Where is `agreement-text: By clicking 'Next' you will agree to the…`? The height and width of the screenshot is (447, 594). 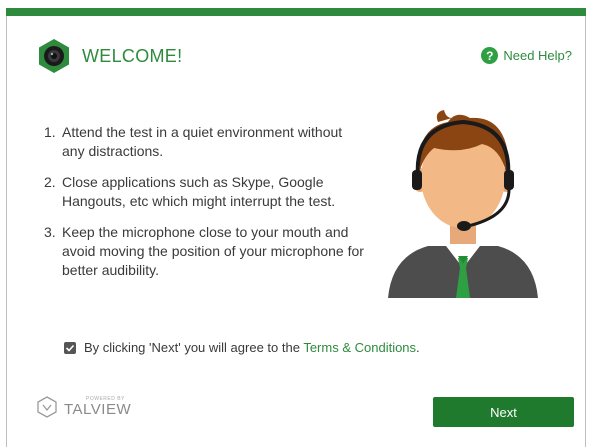
agreement-text: By clicking 'Next' you will agree to the… is located at coordinates (252, 347).